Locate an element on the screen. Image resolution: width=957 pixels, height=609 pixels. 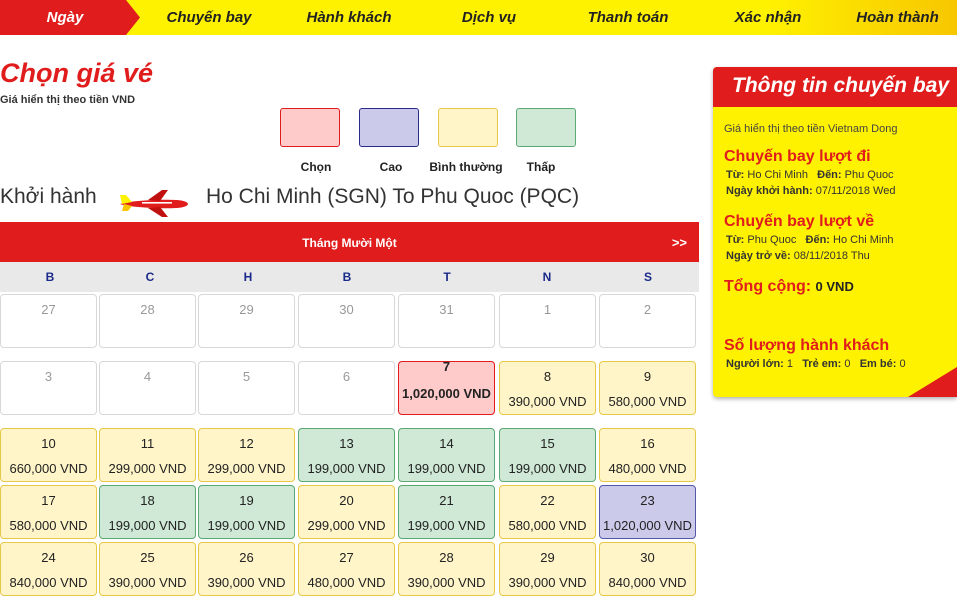
day-number: 16 is located at coordinates (647, 443).